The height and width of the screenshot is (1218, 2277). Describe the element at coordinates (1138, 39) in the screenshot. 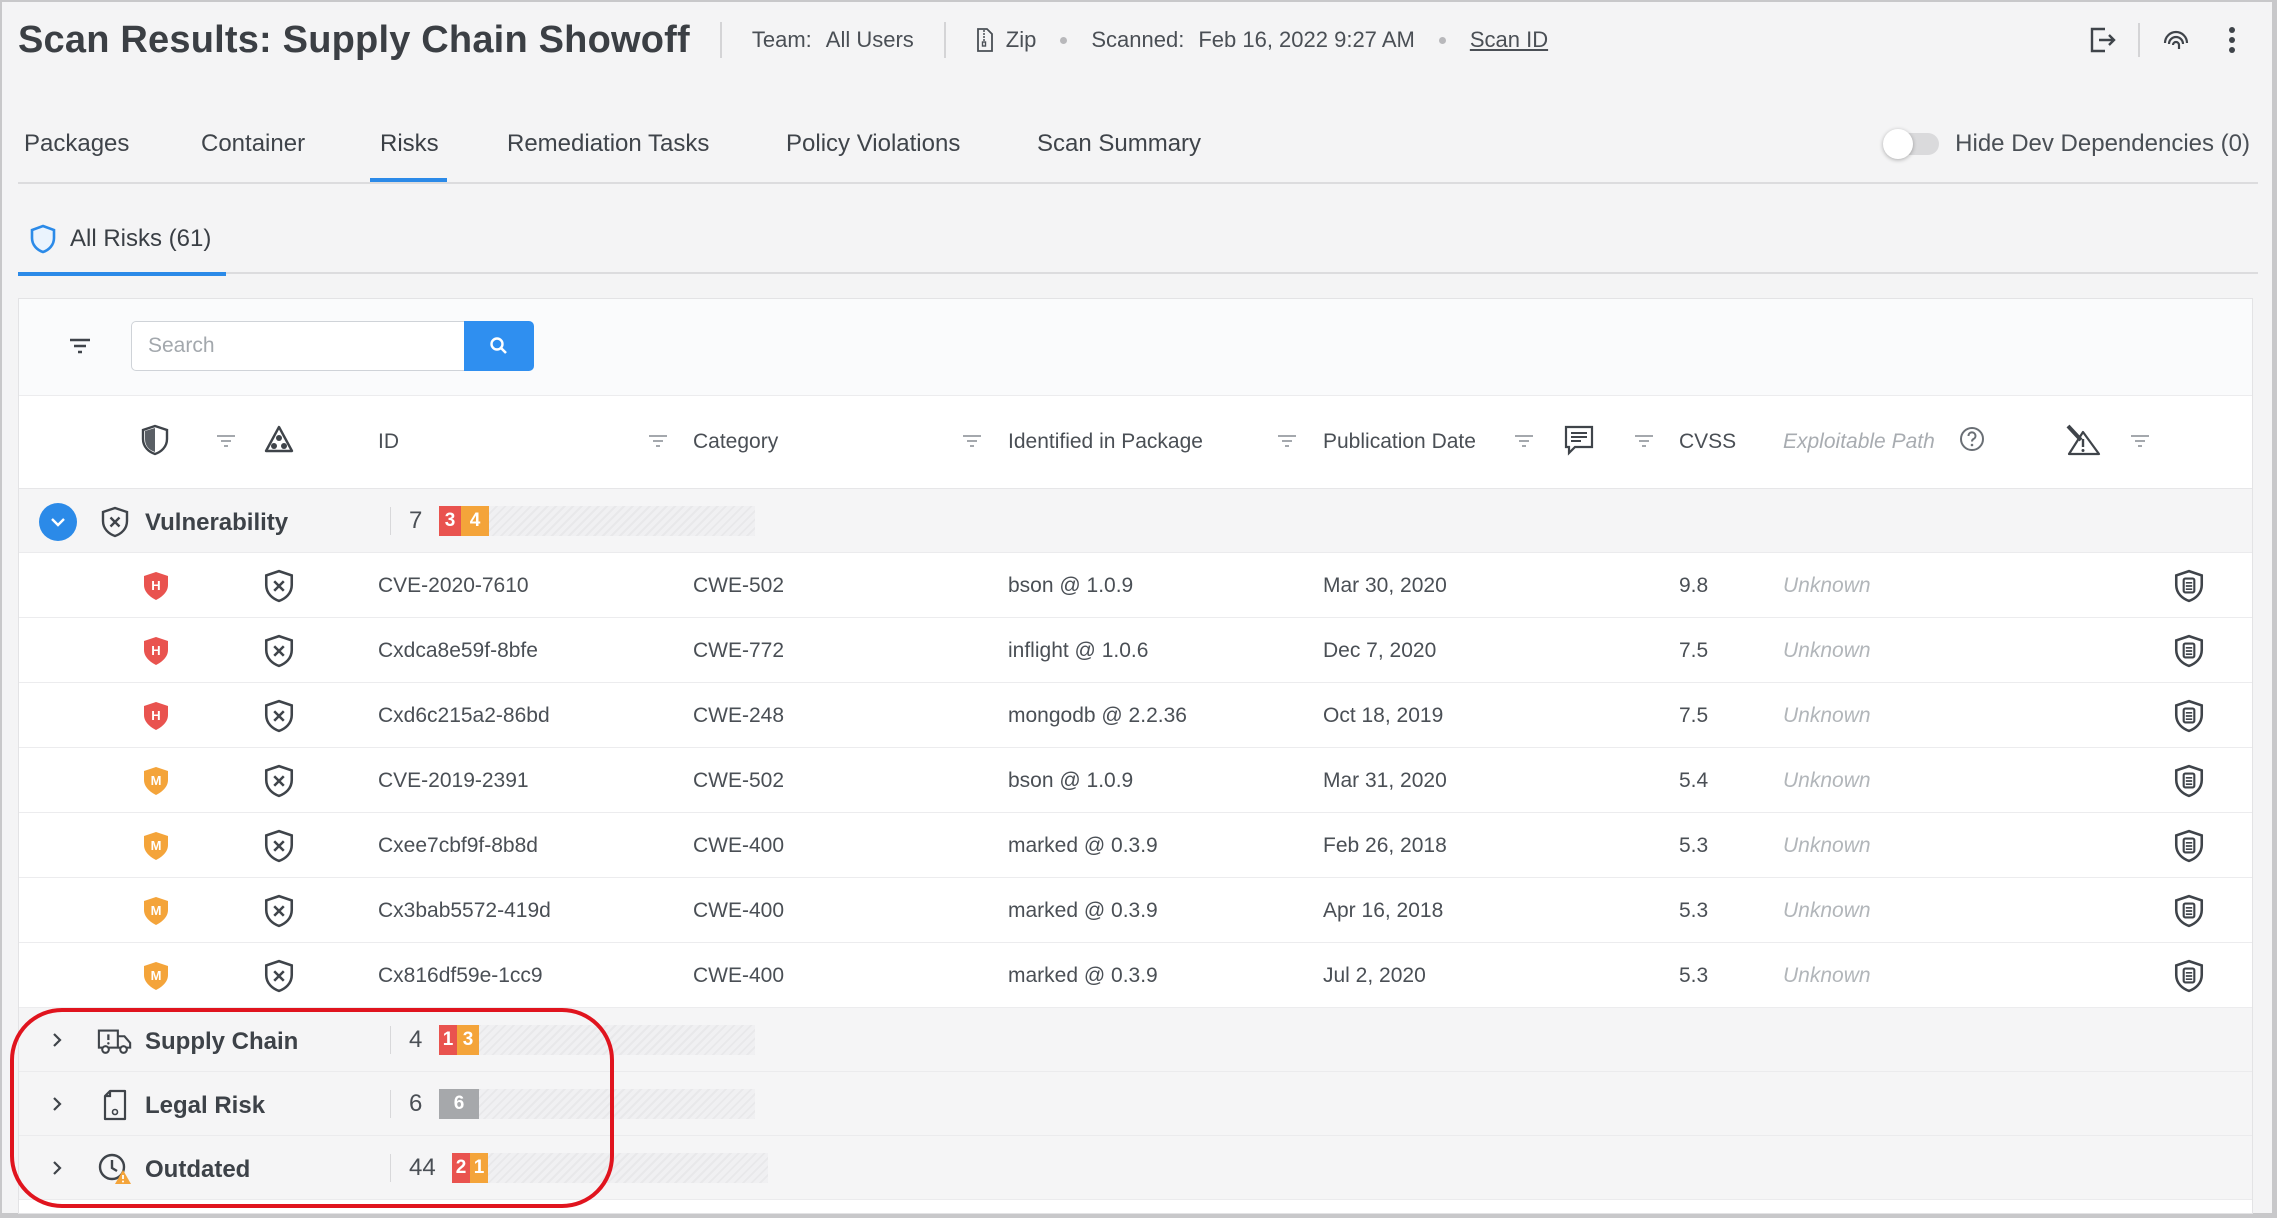

I see `scanned-label: Scanned:` at that location.